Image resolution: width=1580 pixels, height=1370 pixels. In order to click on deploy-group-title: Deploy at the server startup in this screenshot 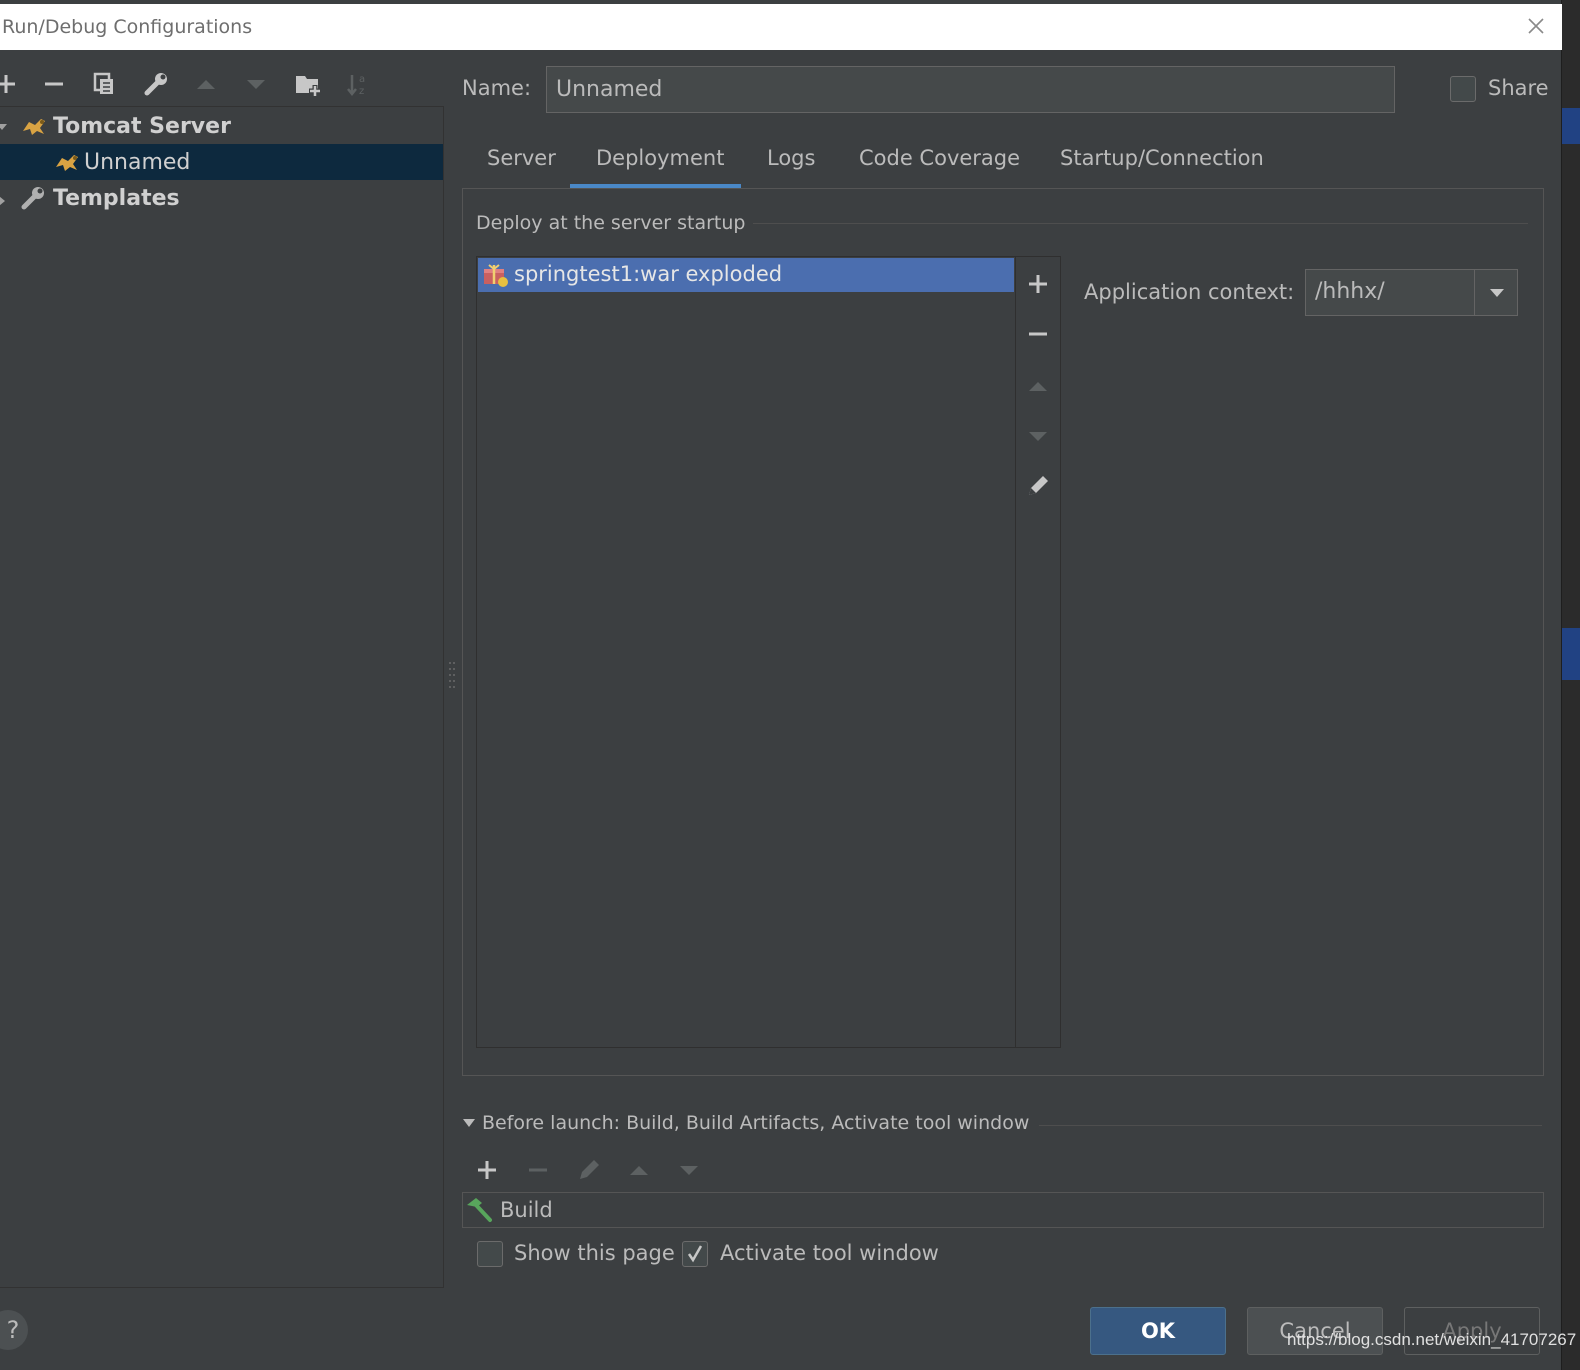, I will do `click(615, 223)`.